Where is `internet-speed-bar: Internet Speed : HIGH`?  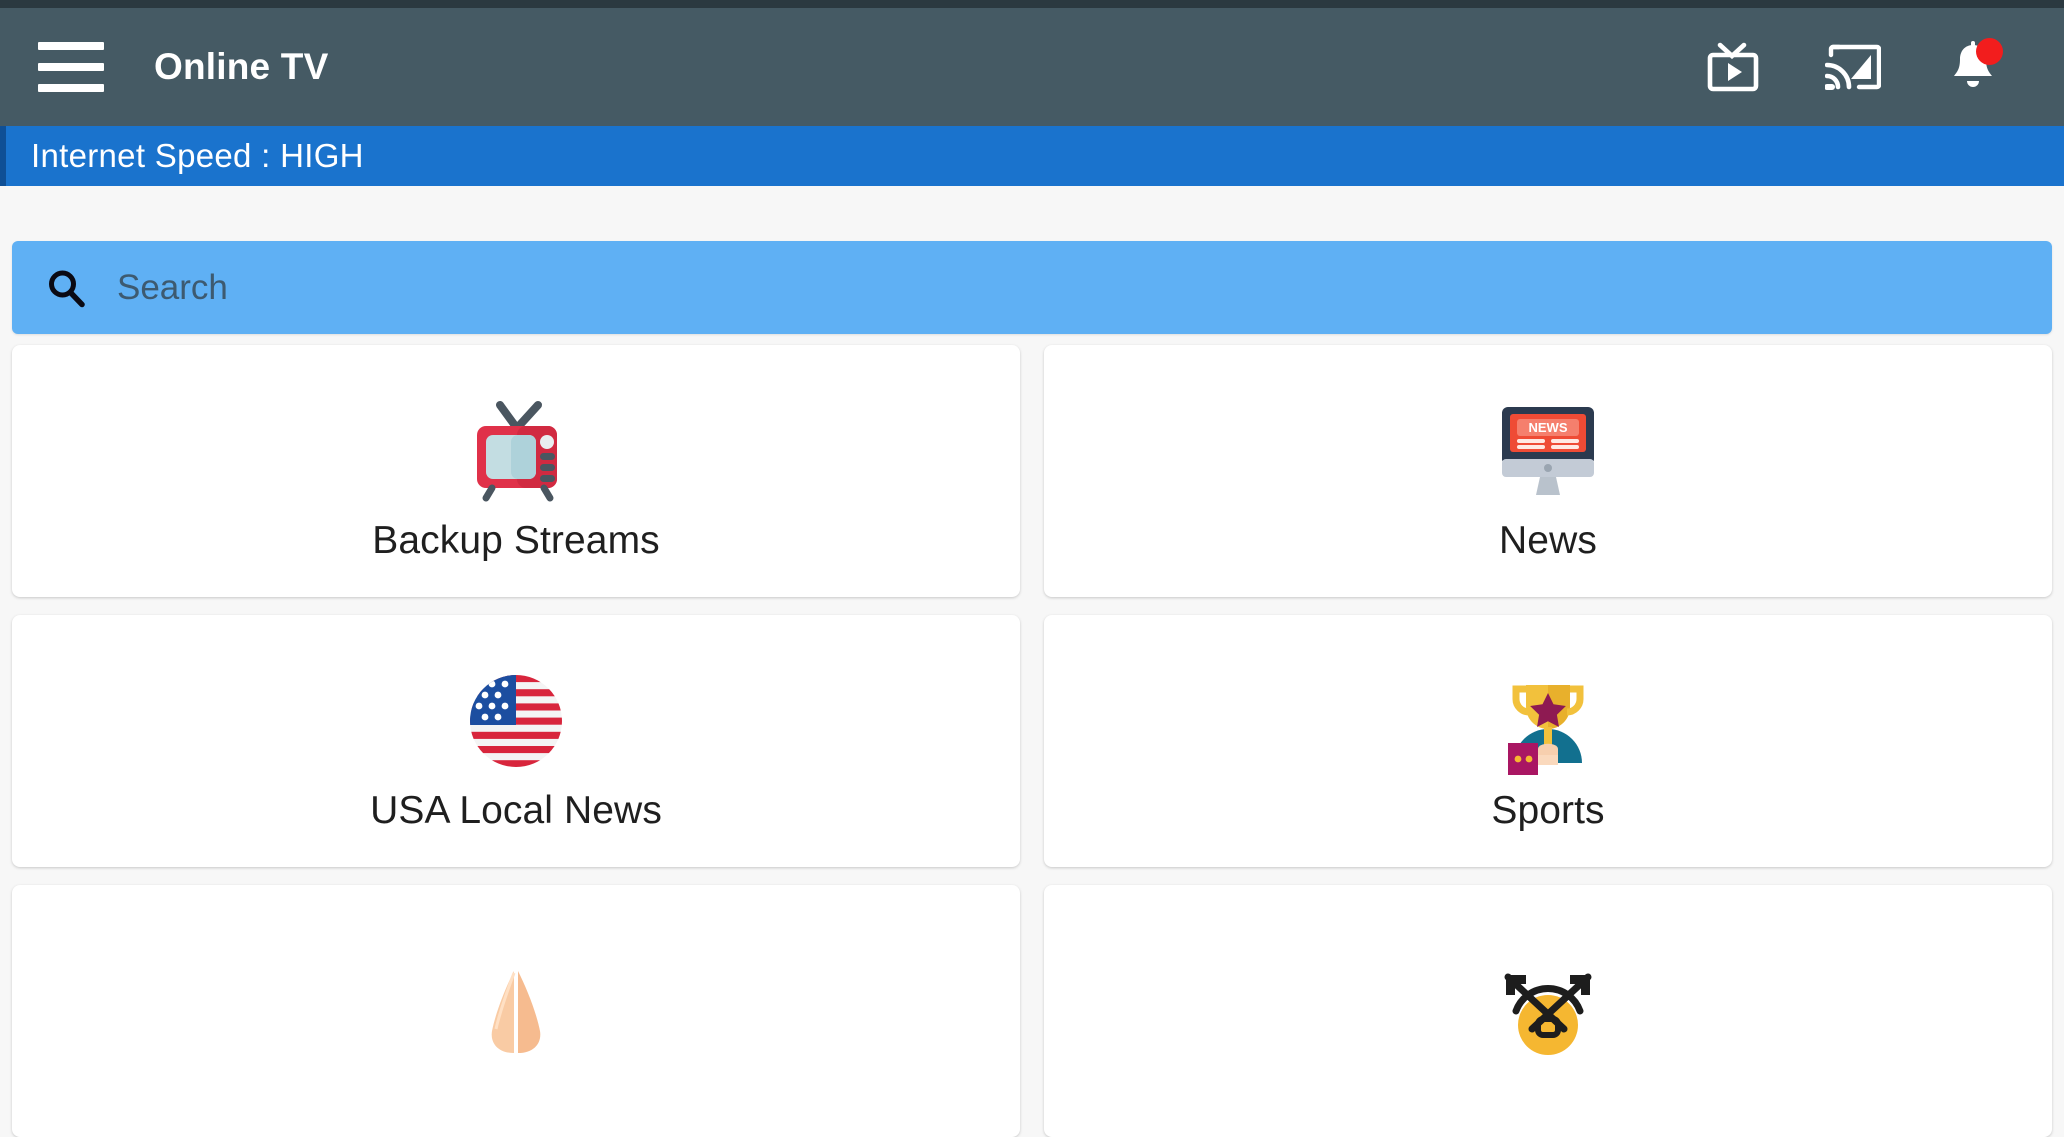 internet-speed-bar: Internet Speed : HIGH is located at coordinates (1032, 156).